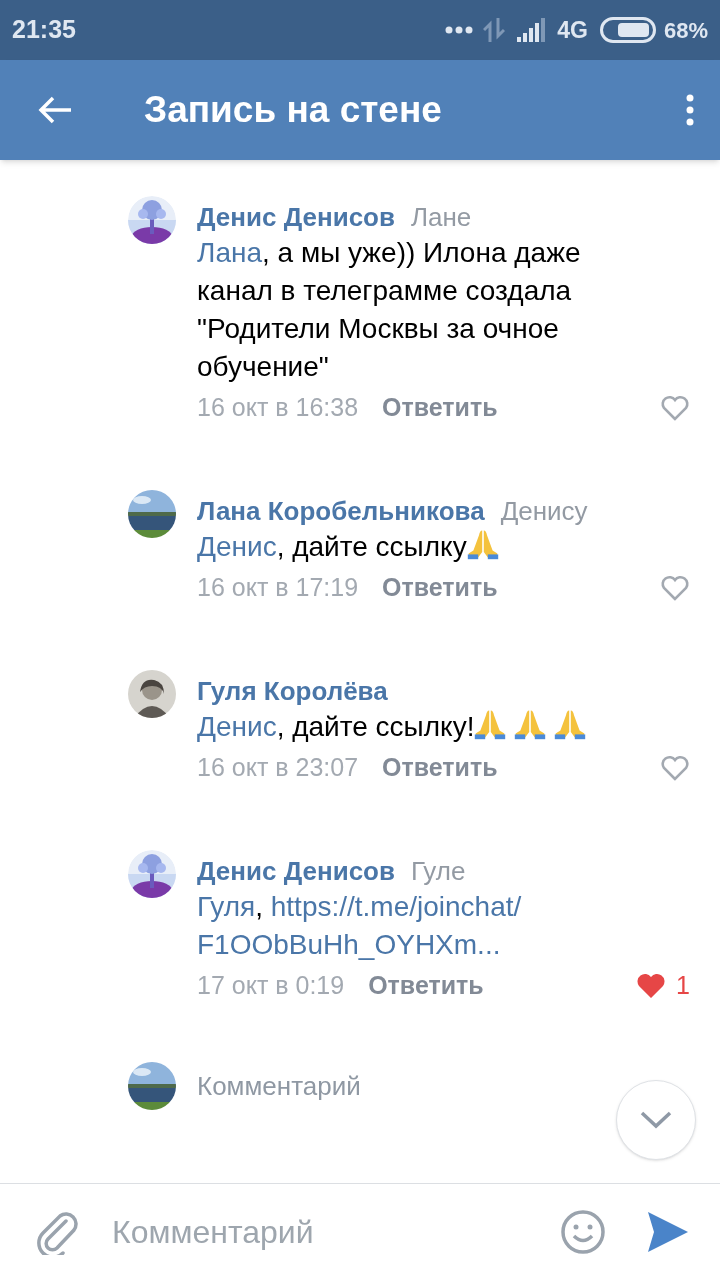 The height and width of the screenshot is (1280, 720). Describe the element at coordinates (407, 547) in the screenshot. I see `comment-text: Денис, дайте ссылку` at that location.